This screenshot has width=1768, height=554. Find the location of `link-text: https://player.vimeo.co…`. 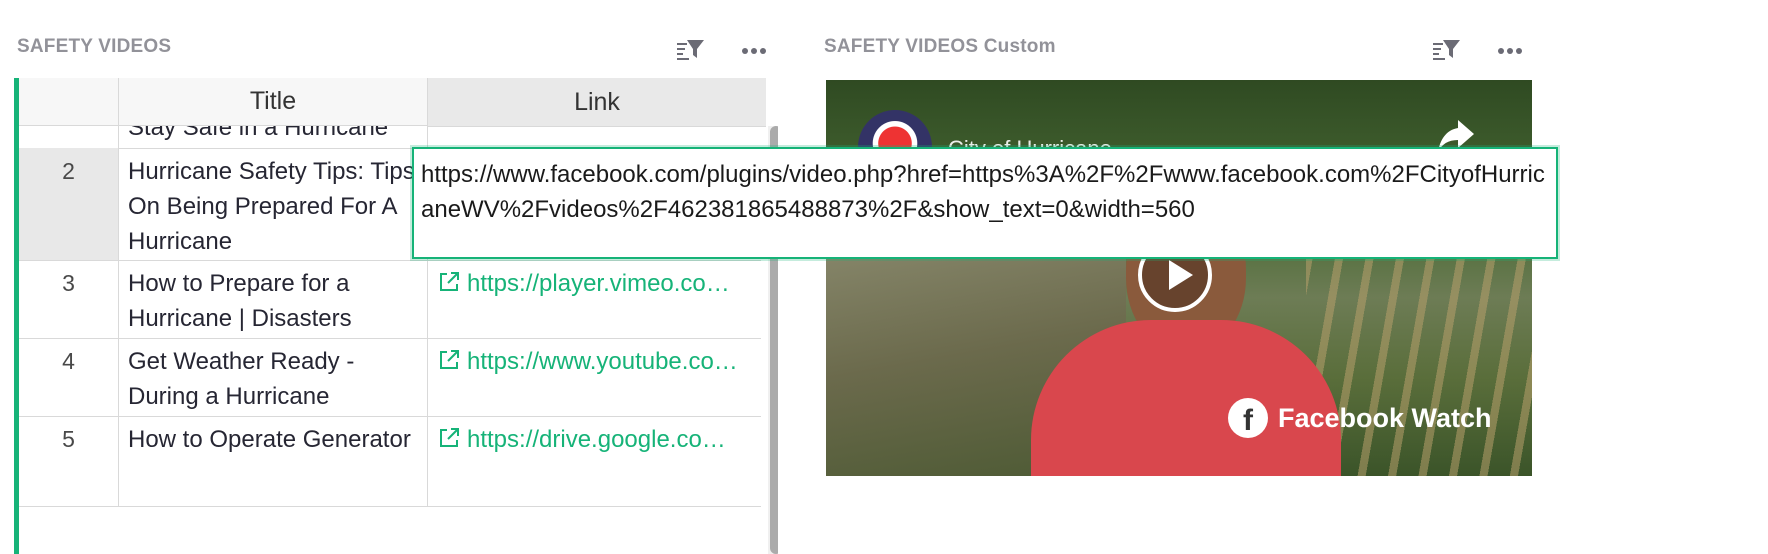

link-text: https://player.vimeo.co… is located at coordinates (598, 283).